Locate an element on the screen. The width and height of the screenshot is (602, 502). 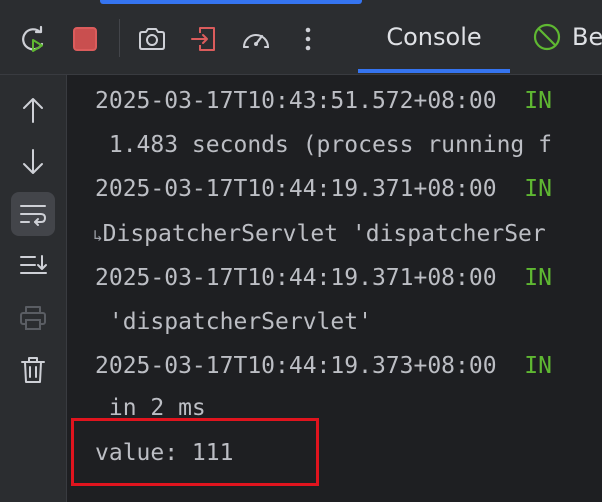
stop-icon is located at coordinates (85, 39).